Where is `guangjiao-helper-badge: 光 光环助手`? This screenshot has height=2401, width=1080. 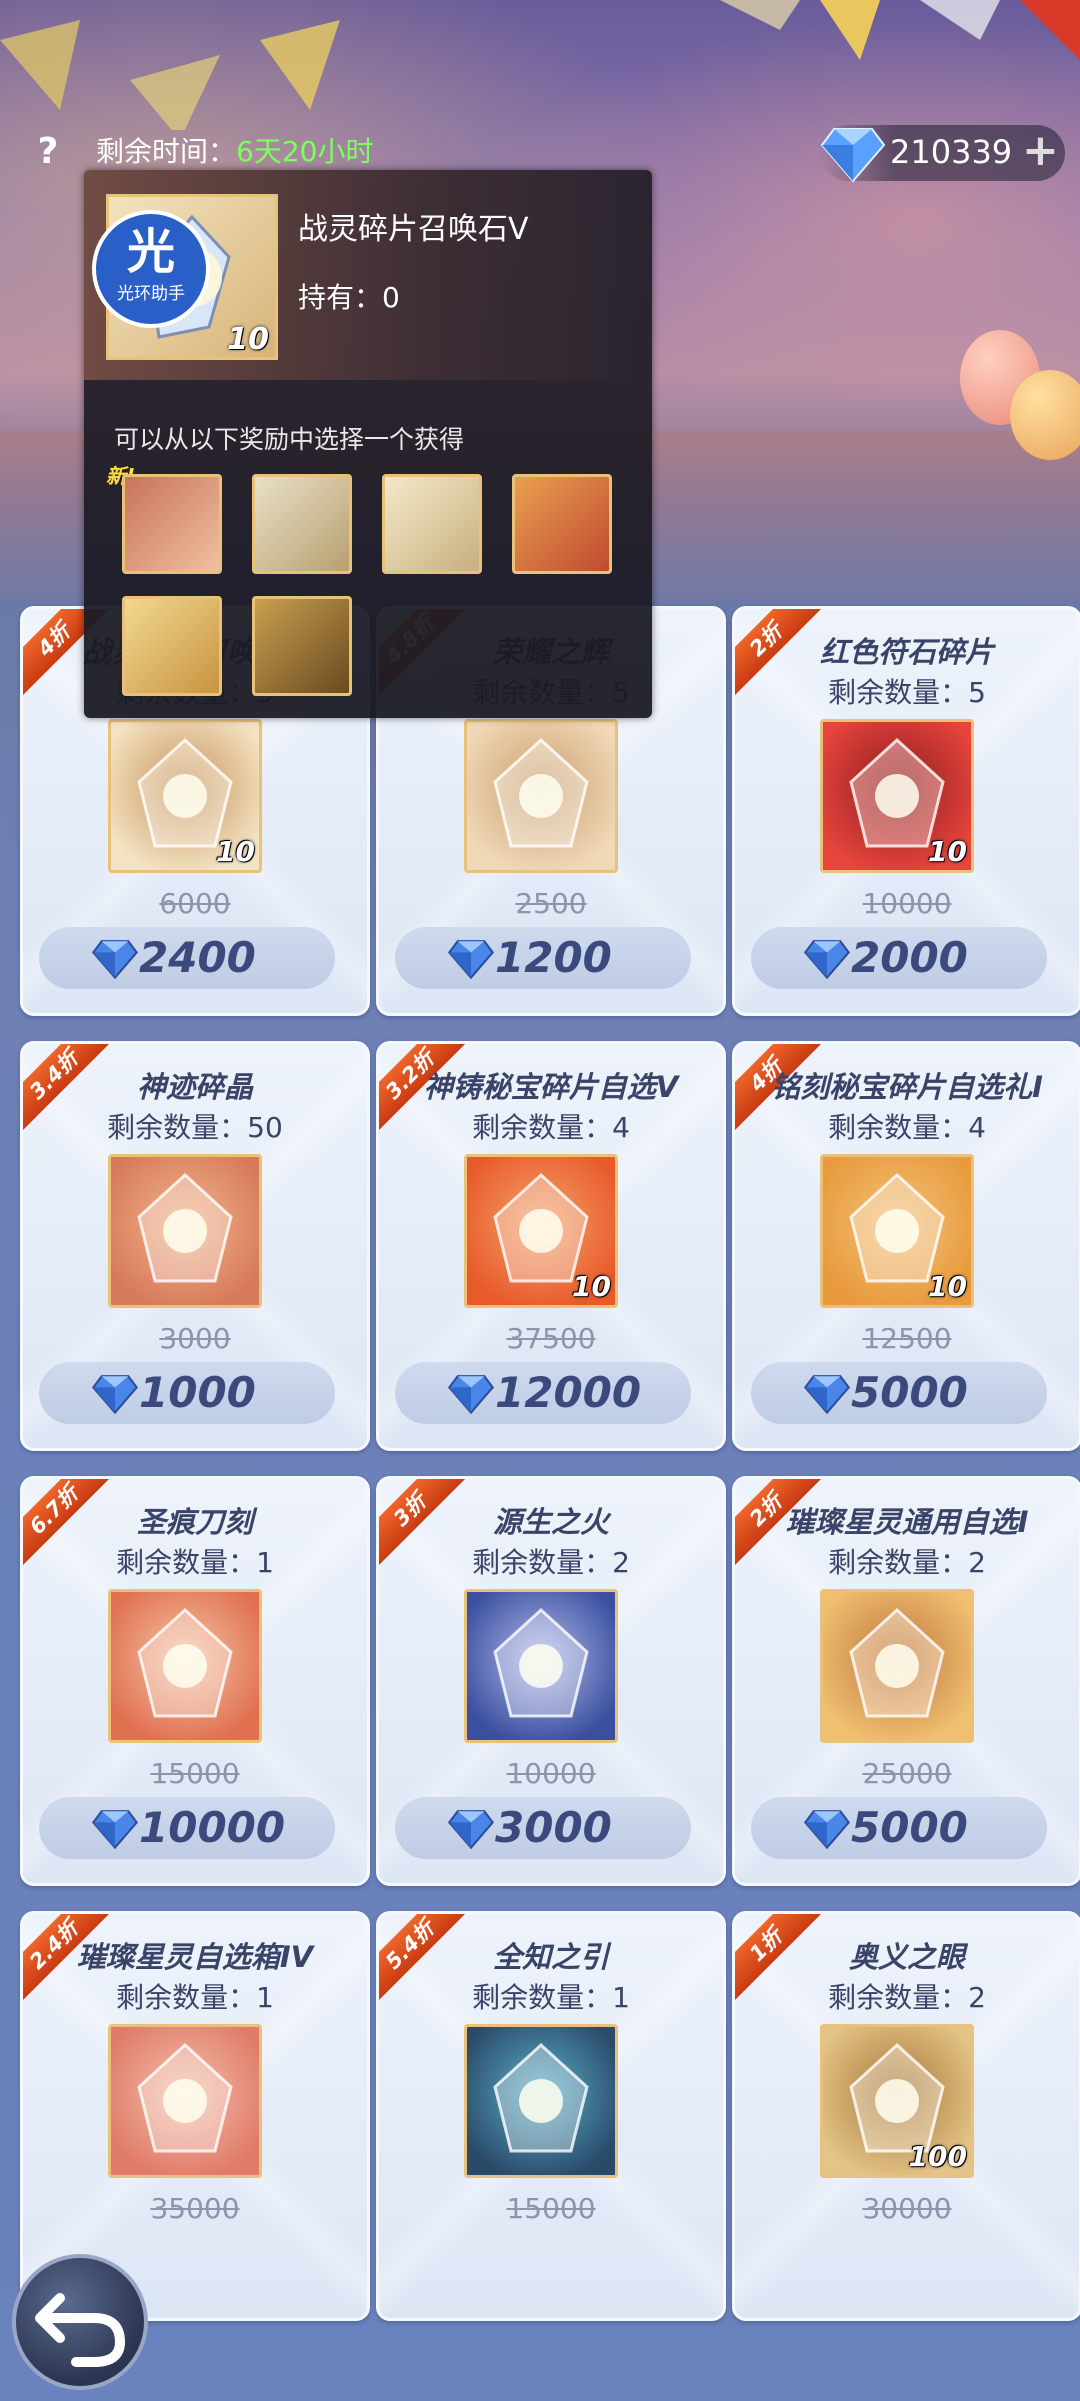 guangjiao-helper-badge: 光 光环助手 is located at coordinates (151, 269).